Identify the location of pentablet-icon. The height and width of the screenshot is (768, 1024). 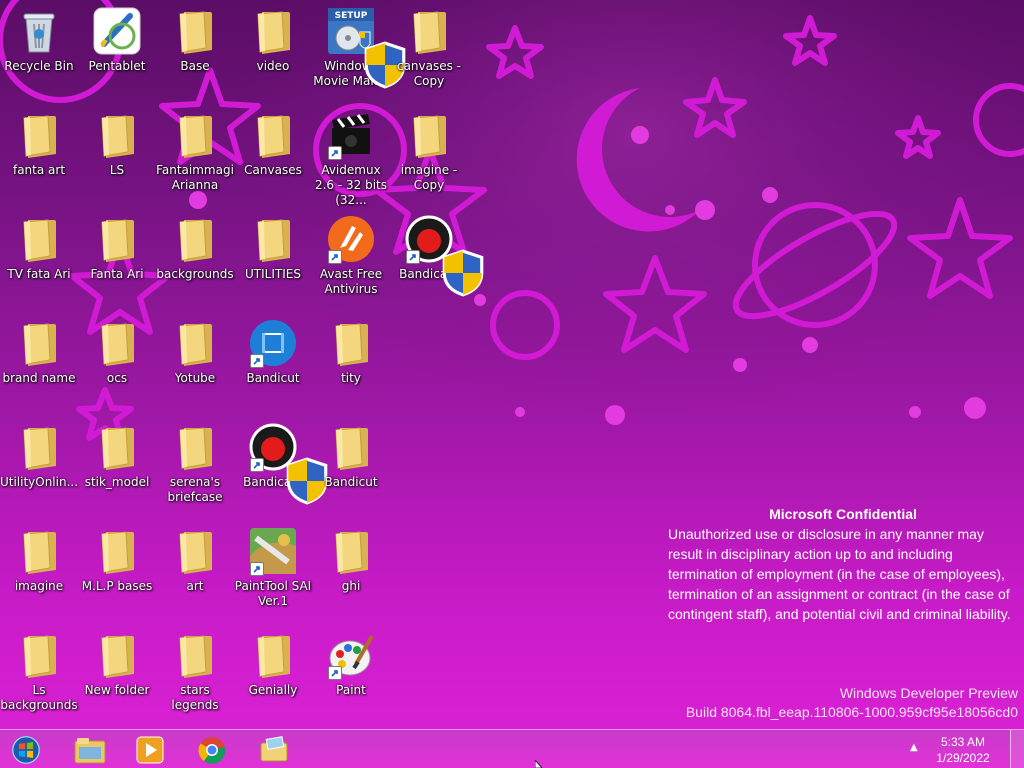
(117, 31).